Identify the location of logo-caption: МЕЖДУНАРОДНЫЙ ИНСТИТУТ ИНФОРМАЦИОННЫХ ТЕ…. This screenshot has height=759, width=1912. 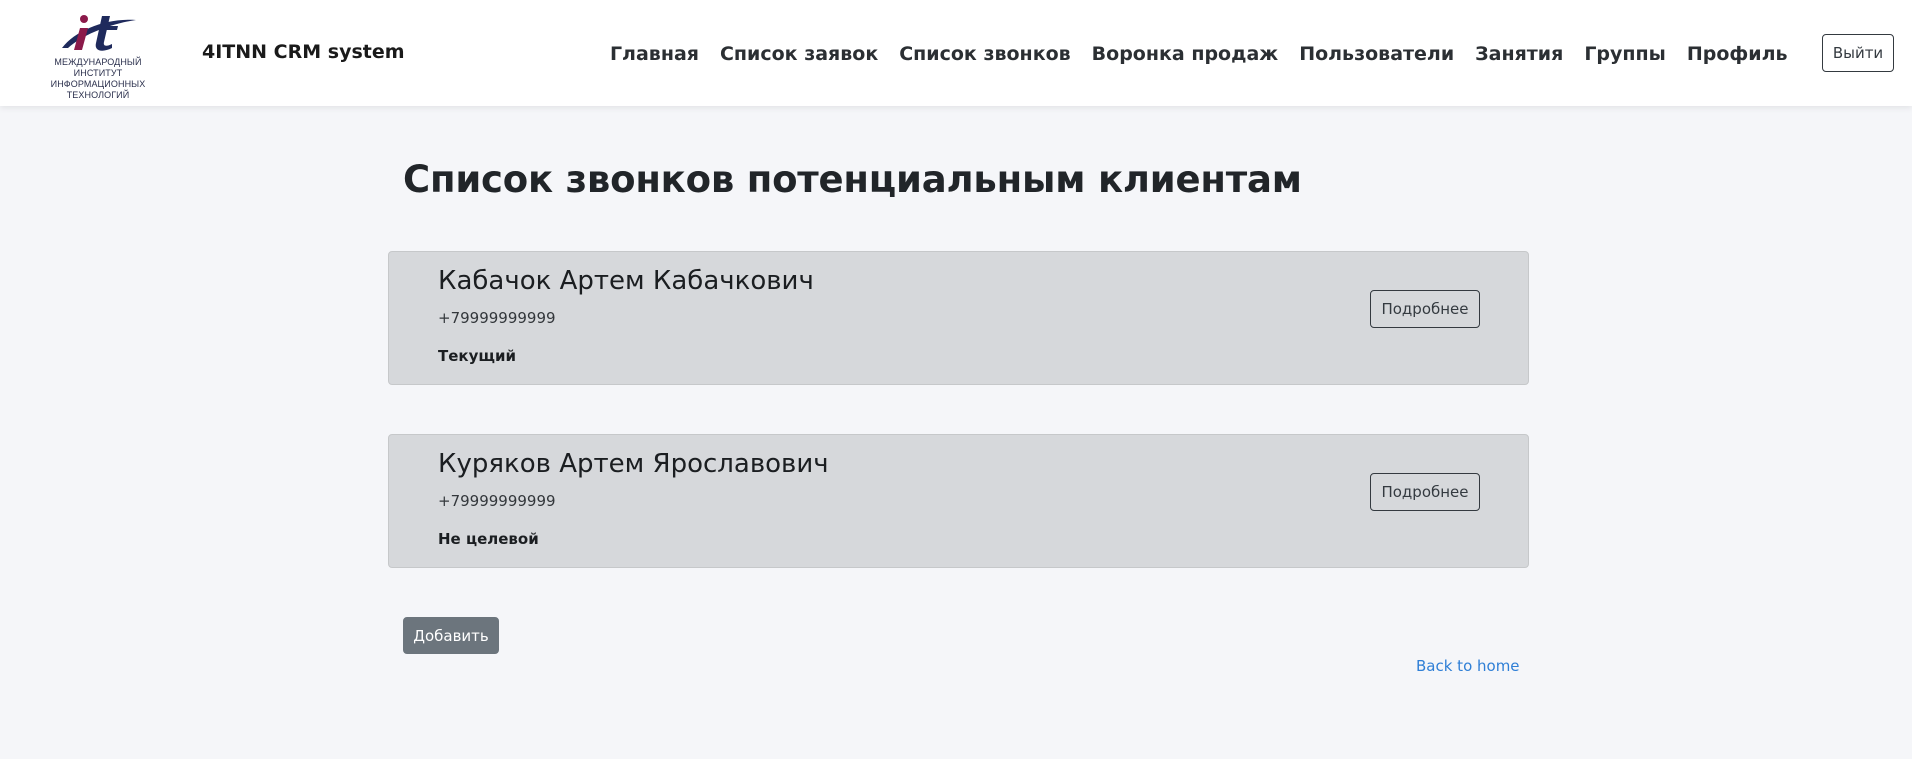
(98, 78).